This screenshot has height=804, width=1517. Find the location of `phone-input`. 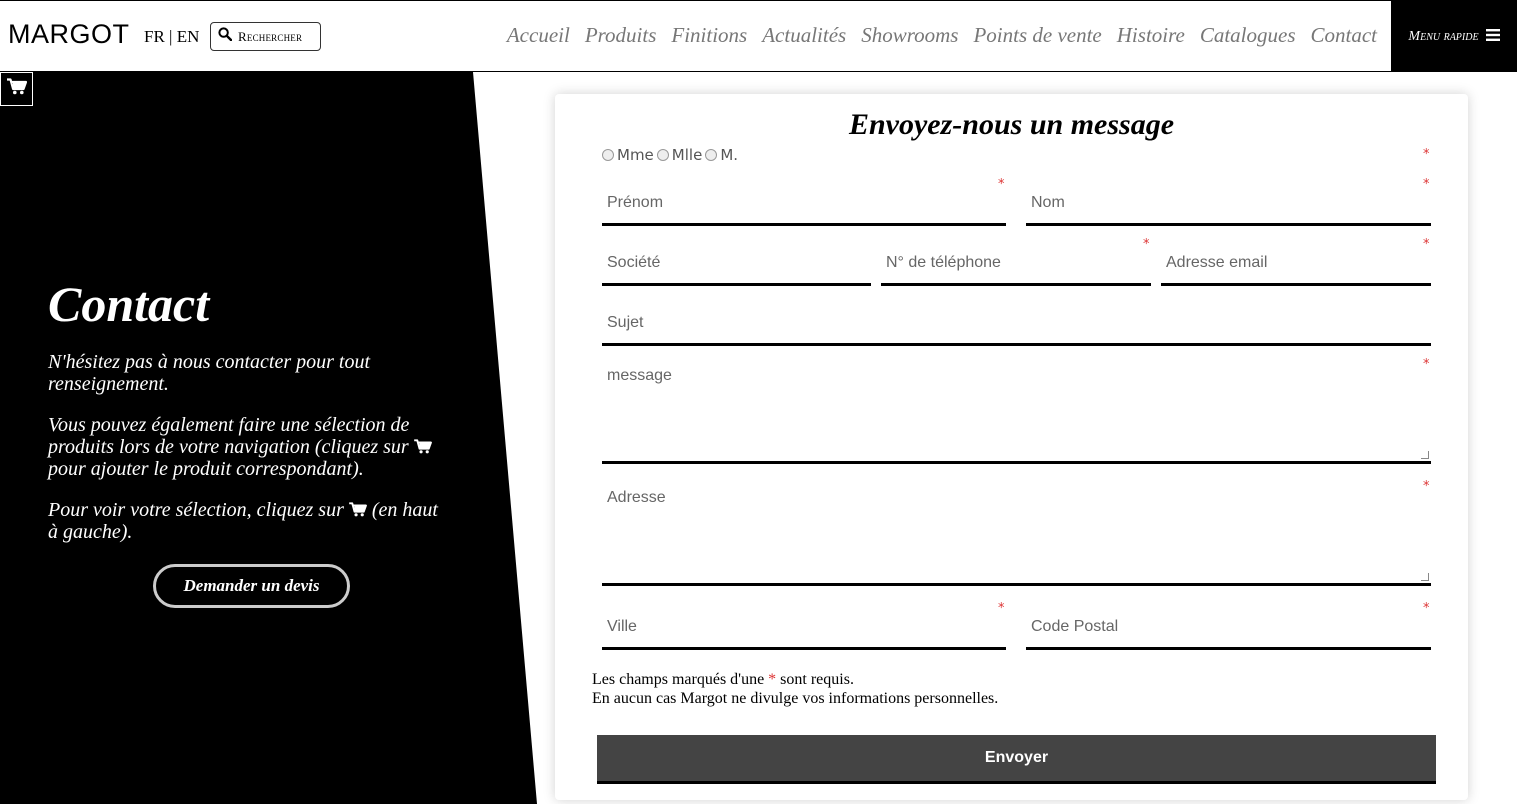

phone-input is located at coordinates (1016, 262).